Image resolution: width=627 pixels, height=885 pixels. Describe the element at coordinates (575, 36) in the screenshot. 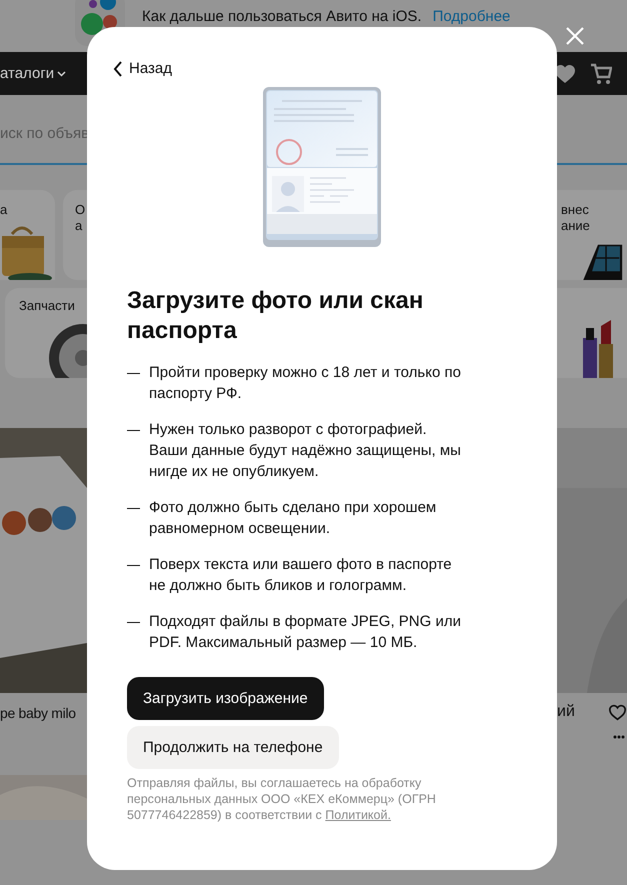

I see `close-icon` at that location.